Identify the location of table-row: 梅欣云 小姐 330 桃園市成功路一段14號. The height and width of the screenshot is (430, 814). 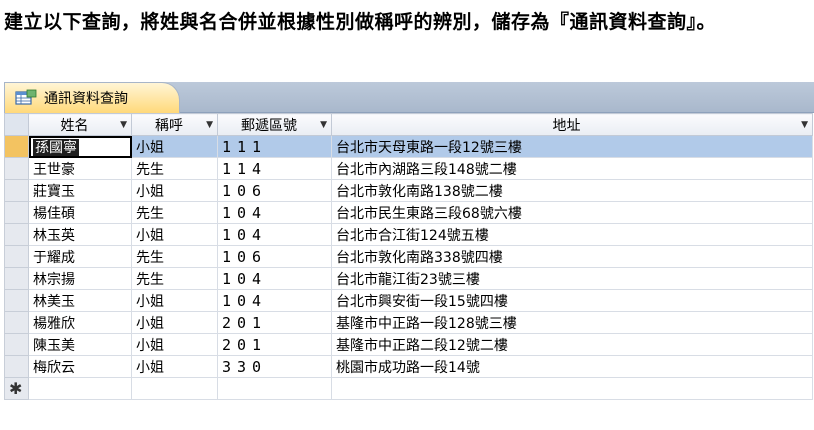
(408, 366).